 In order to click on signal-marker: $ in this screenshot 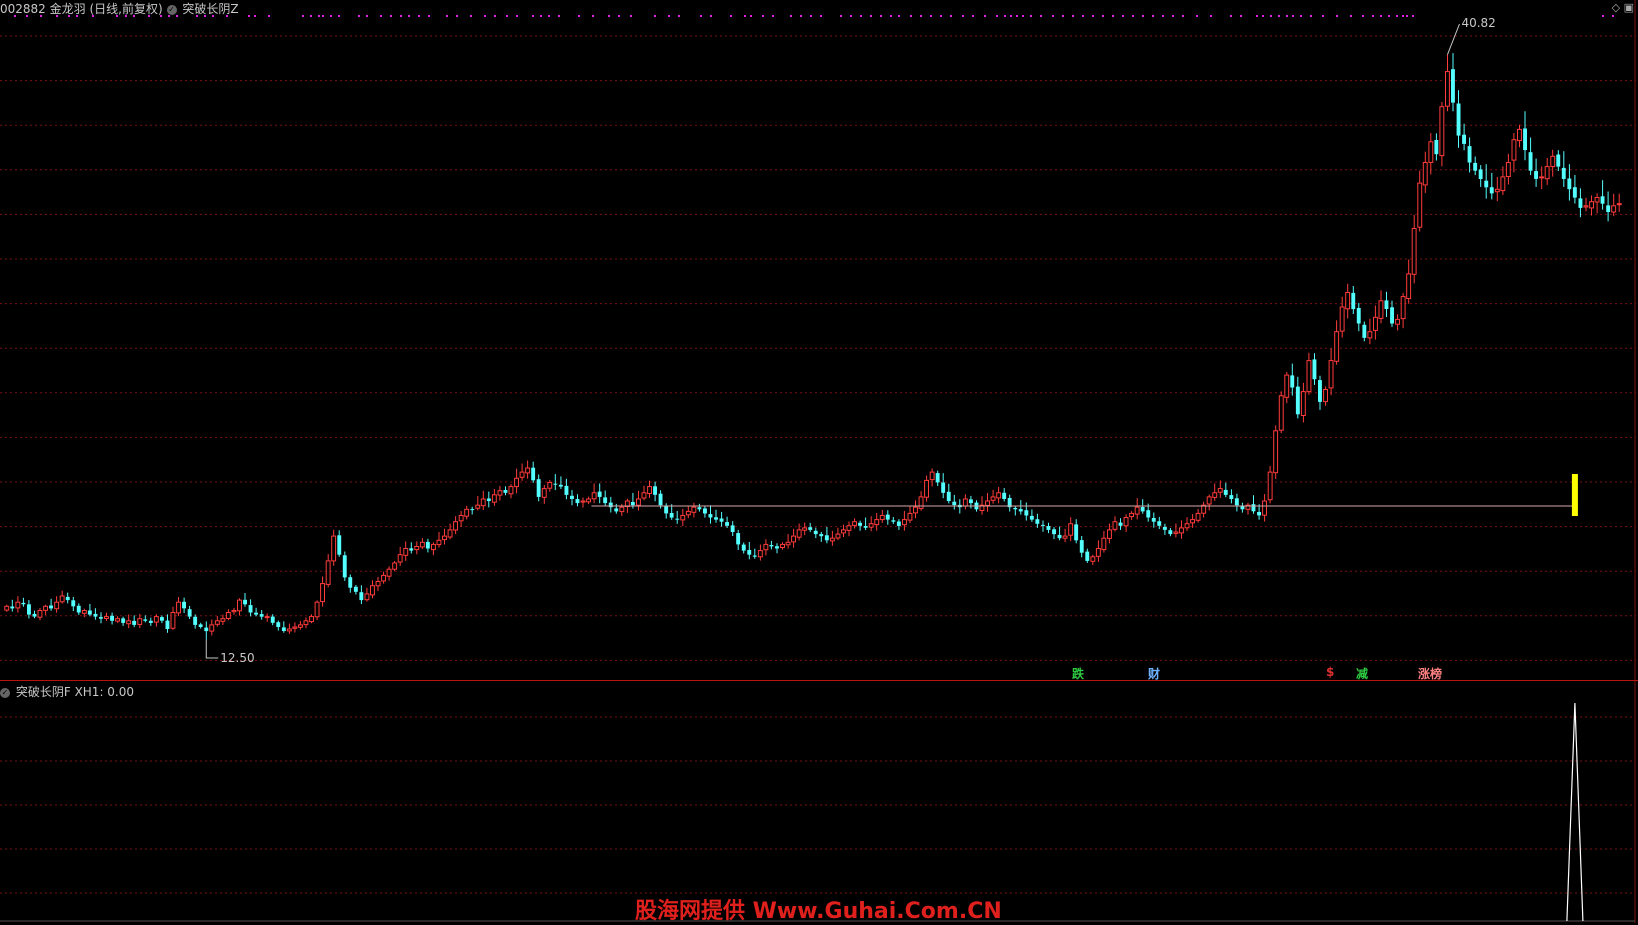, I will do `click(1330, 672)`.